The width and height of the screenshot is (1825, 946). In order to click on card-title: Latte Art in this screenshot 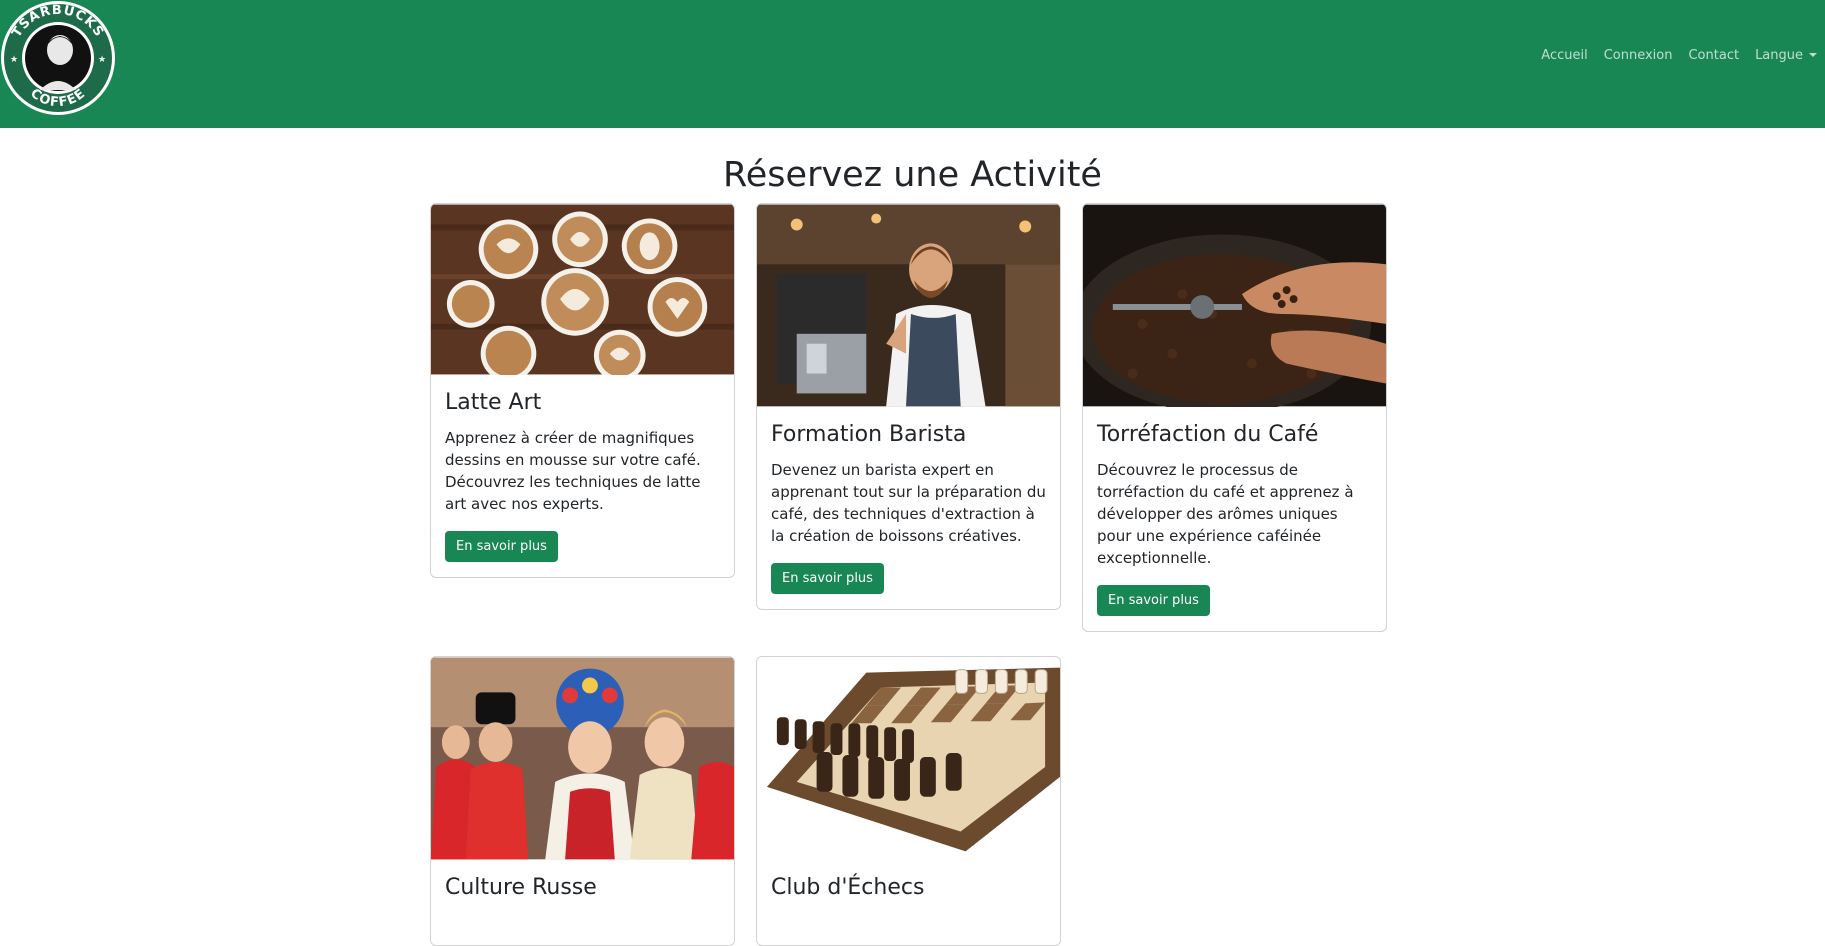, I will do `click(493, 402)`.